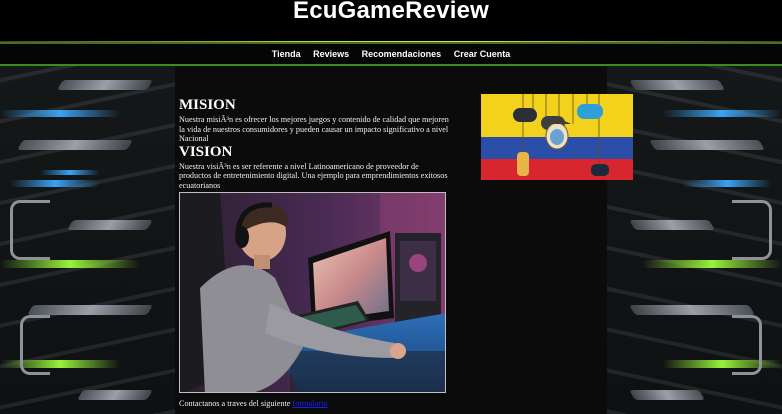 The image size is (782, 414). What do you see at coordinates (286, 54) in the screenshot?
I see `nav-link-tienda: Tienda` at bounding box center [286, 54].